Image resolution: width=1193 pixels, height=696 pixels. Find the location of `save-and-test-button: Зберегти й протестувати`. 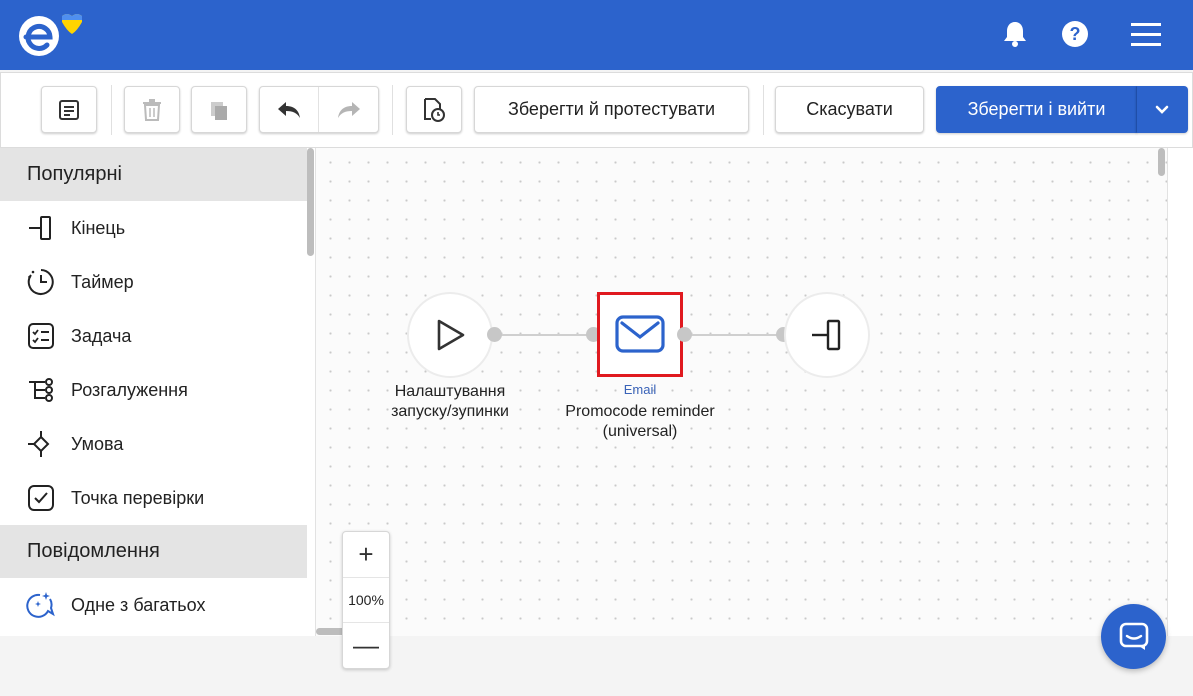

save-and-test-button: Зберегти й протестувати is located at coordinates (611, 109).